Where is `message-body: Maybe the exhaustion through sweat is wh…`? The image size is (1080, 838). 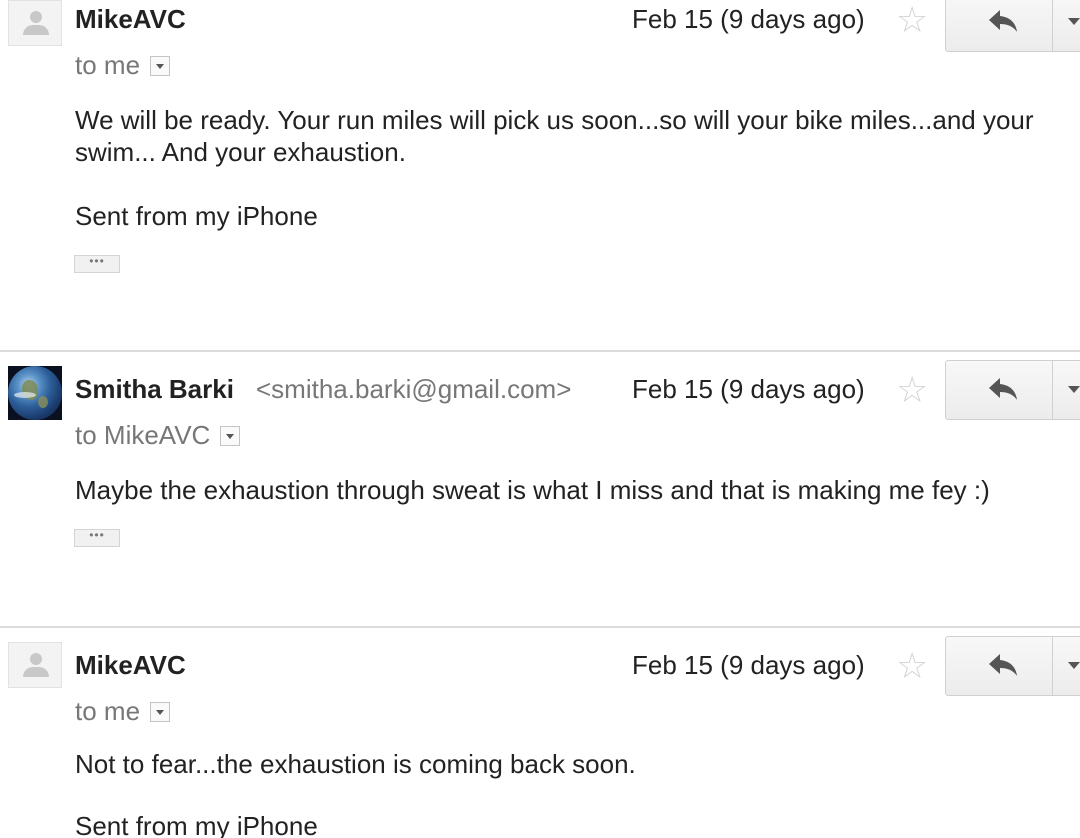
message-body: Maybe the exhaustion through sweat is wh… is located at coordinates (572, 490).